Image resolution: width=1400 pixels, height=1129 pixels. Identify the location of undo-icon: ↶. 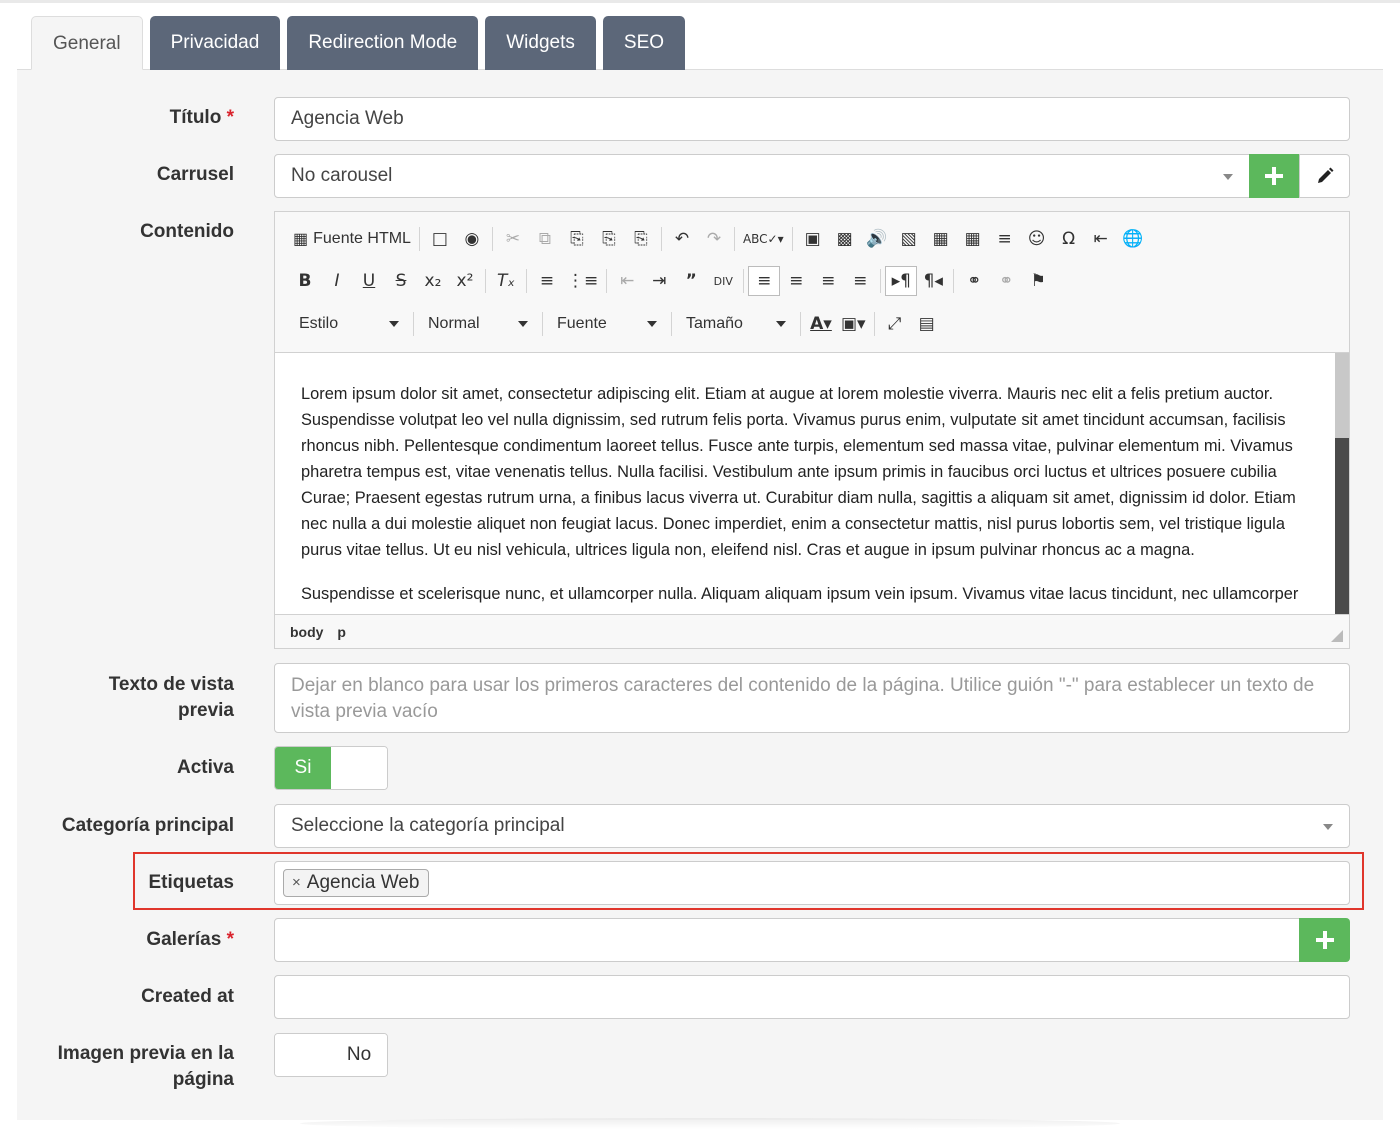
(682, 239).